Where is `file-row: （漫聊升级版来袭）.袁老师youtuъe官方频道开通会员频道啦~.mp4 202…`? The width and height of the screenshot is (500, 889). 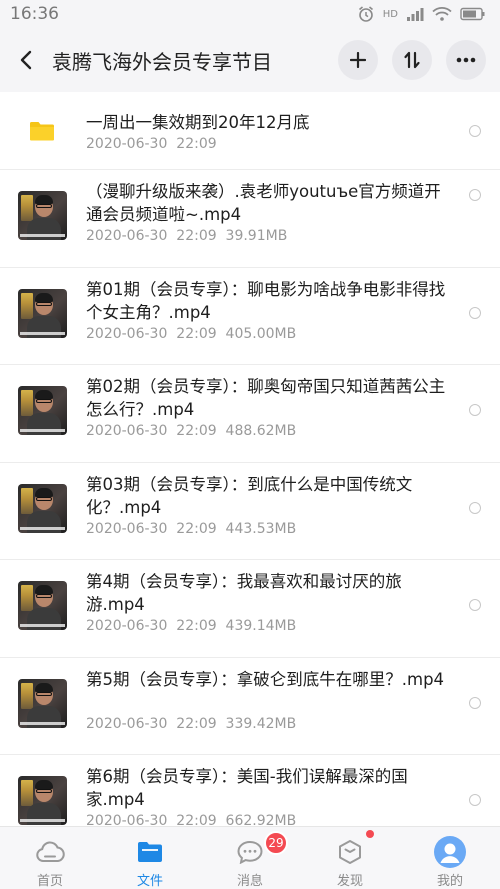 file-row: （漫聊升级版来袭）.袁老师youtuъe官方频道开通会员频道啦~.mp4 202… is located at coordinates (250, 219).